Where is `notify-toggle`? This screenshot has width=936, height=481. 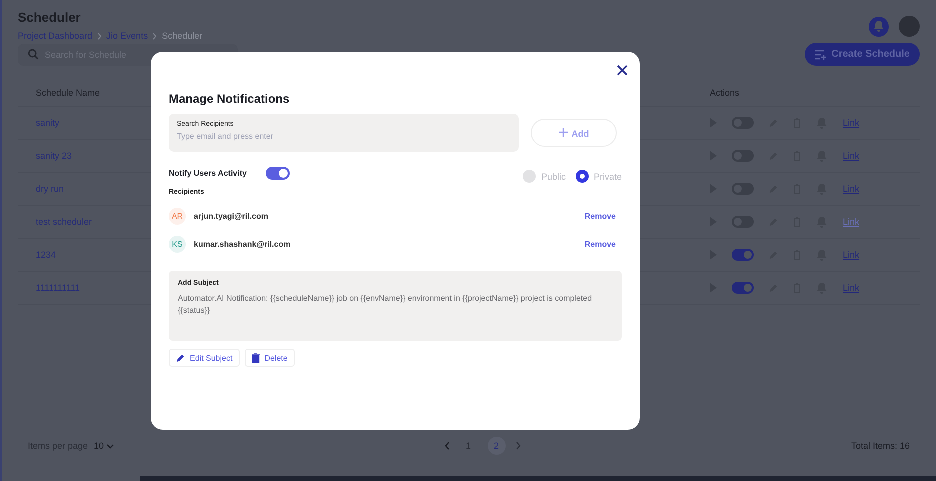
notify-toggle is located at coordinates (278, 173).